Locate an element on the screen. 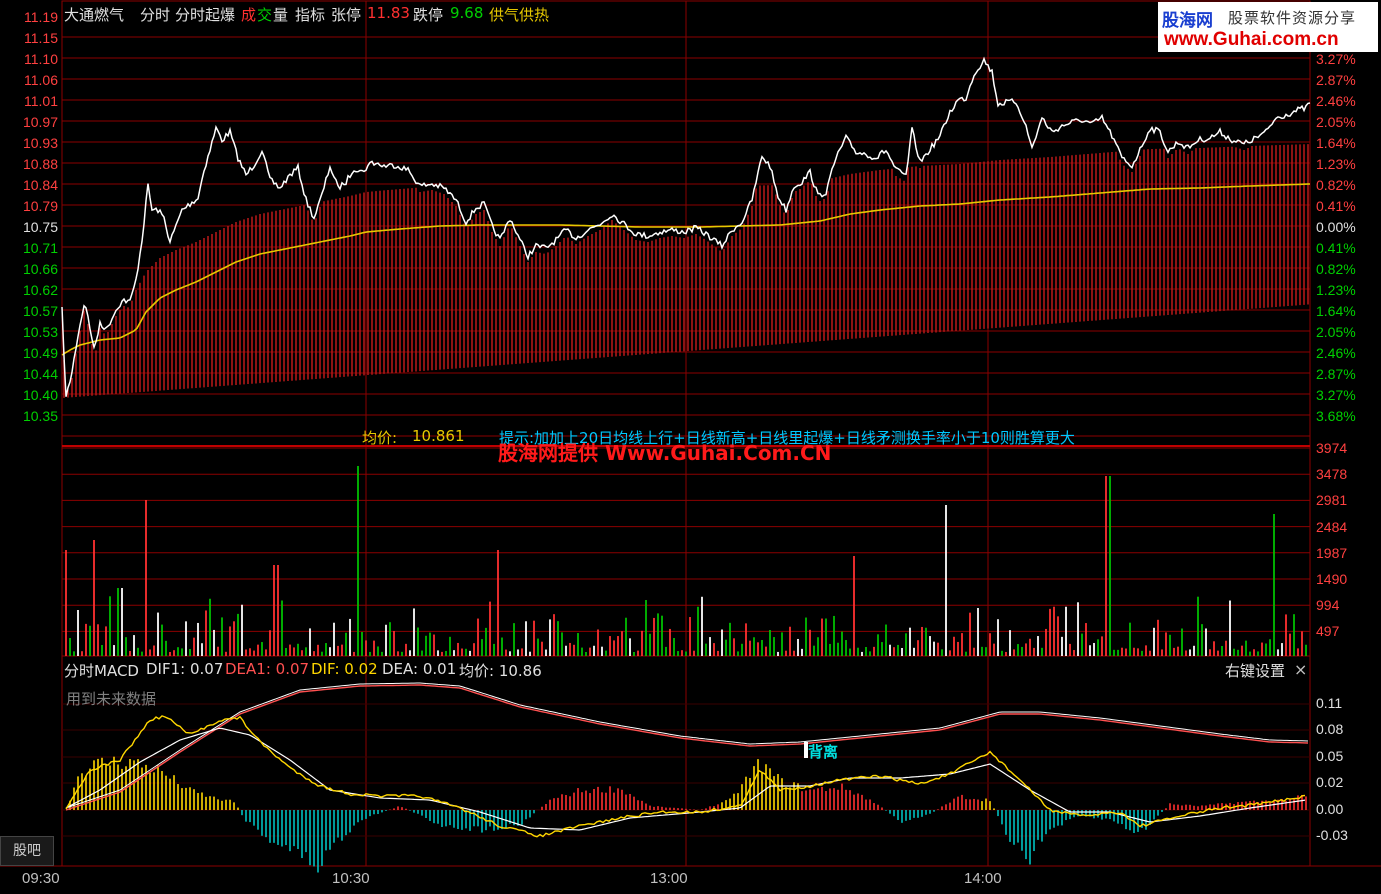 The width and height of the screenshot is (1381, 894). dif-value: DIF: 0.02 is located at coordinates (344, 669).